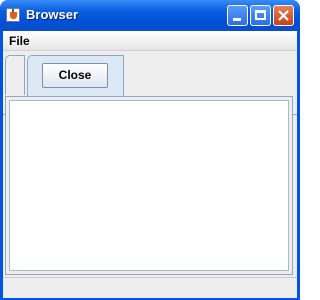 The width and height of the screenshot is (320, 300). I want to click on tab-active: Close, so click(75, 75).